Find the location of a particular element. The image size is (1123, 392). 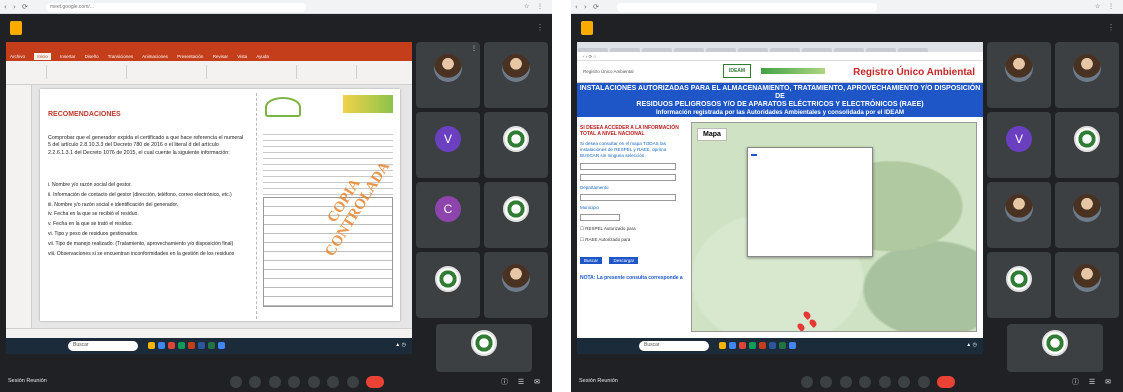

slide-heading: RECOMENDACIONES is located at coordinates (84, 114).